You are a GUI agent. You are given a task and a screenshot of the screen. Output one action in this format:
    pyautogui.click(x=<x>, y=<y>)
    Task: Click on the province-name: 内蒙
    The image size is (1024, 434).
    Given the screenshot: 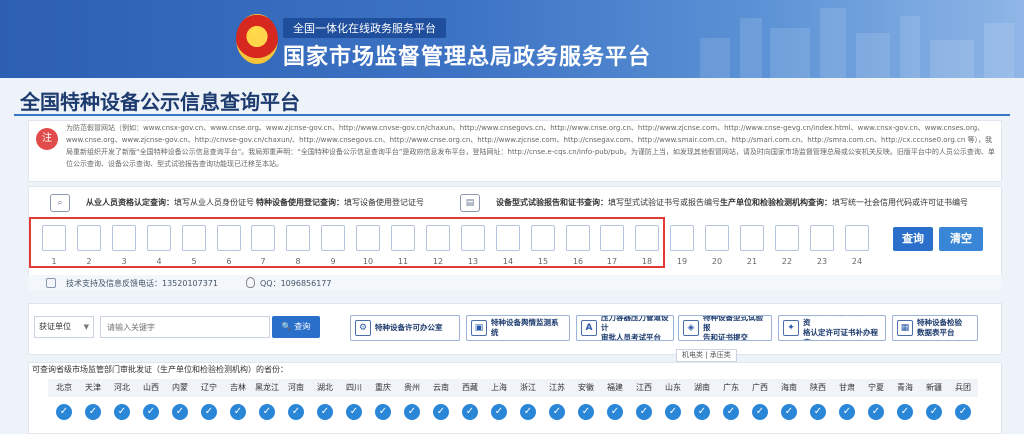 What is the action you would take?
    pyautogui.click(x=180, y=387)
    